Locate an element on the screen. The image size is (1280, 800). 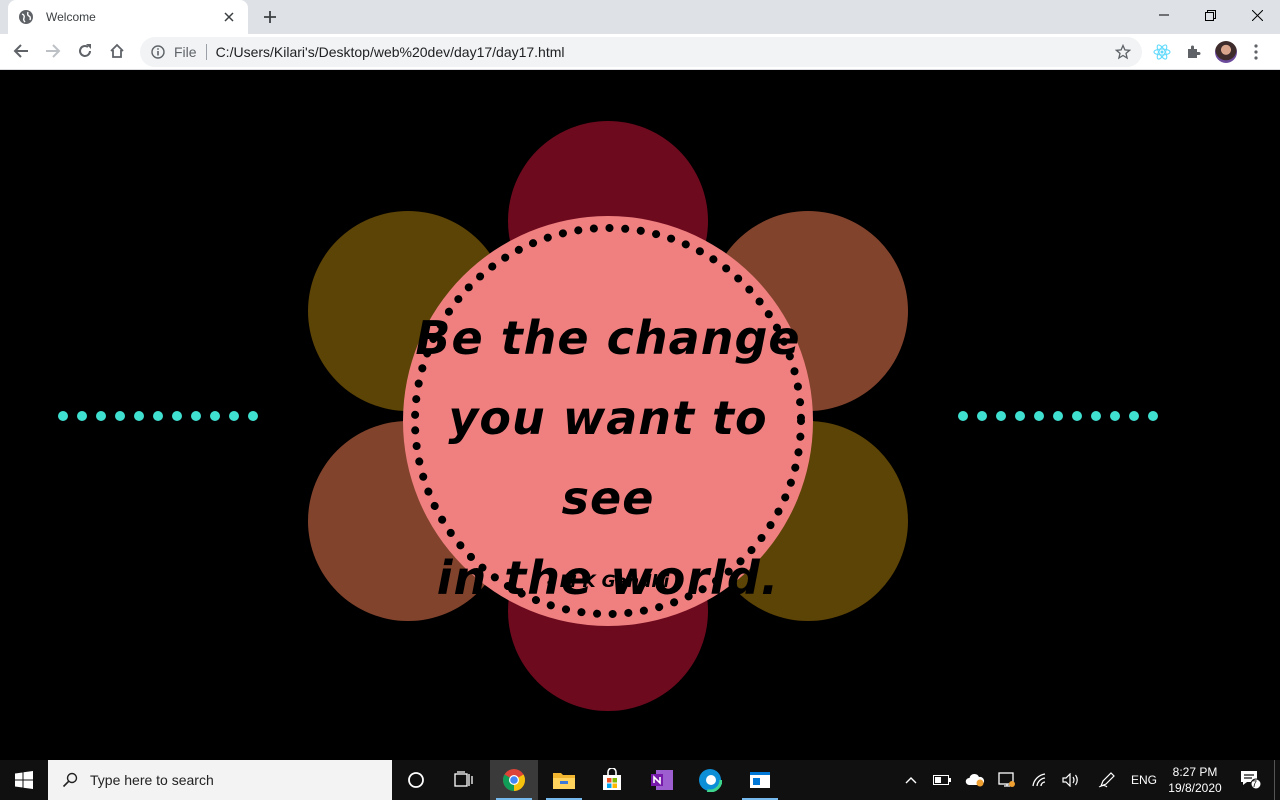
windows-logo-icon is located at coordinates (24, 780).